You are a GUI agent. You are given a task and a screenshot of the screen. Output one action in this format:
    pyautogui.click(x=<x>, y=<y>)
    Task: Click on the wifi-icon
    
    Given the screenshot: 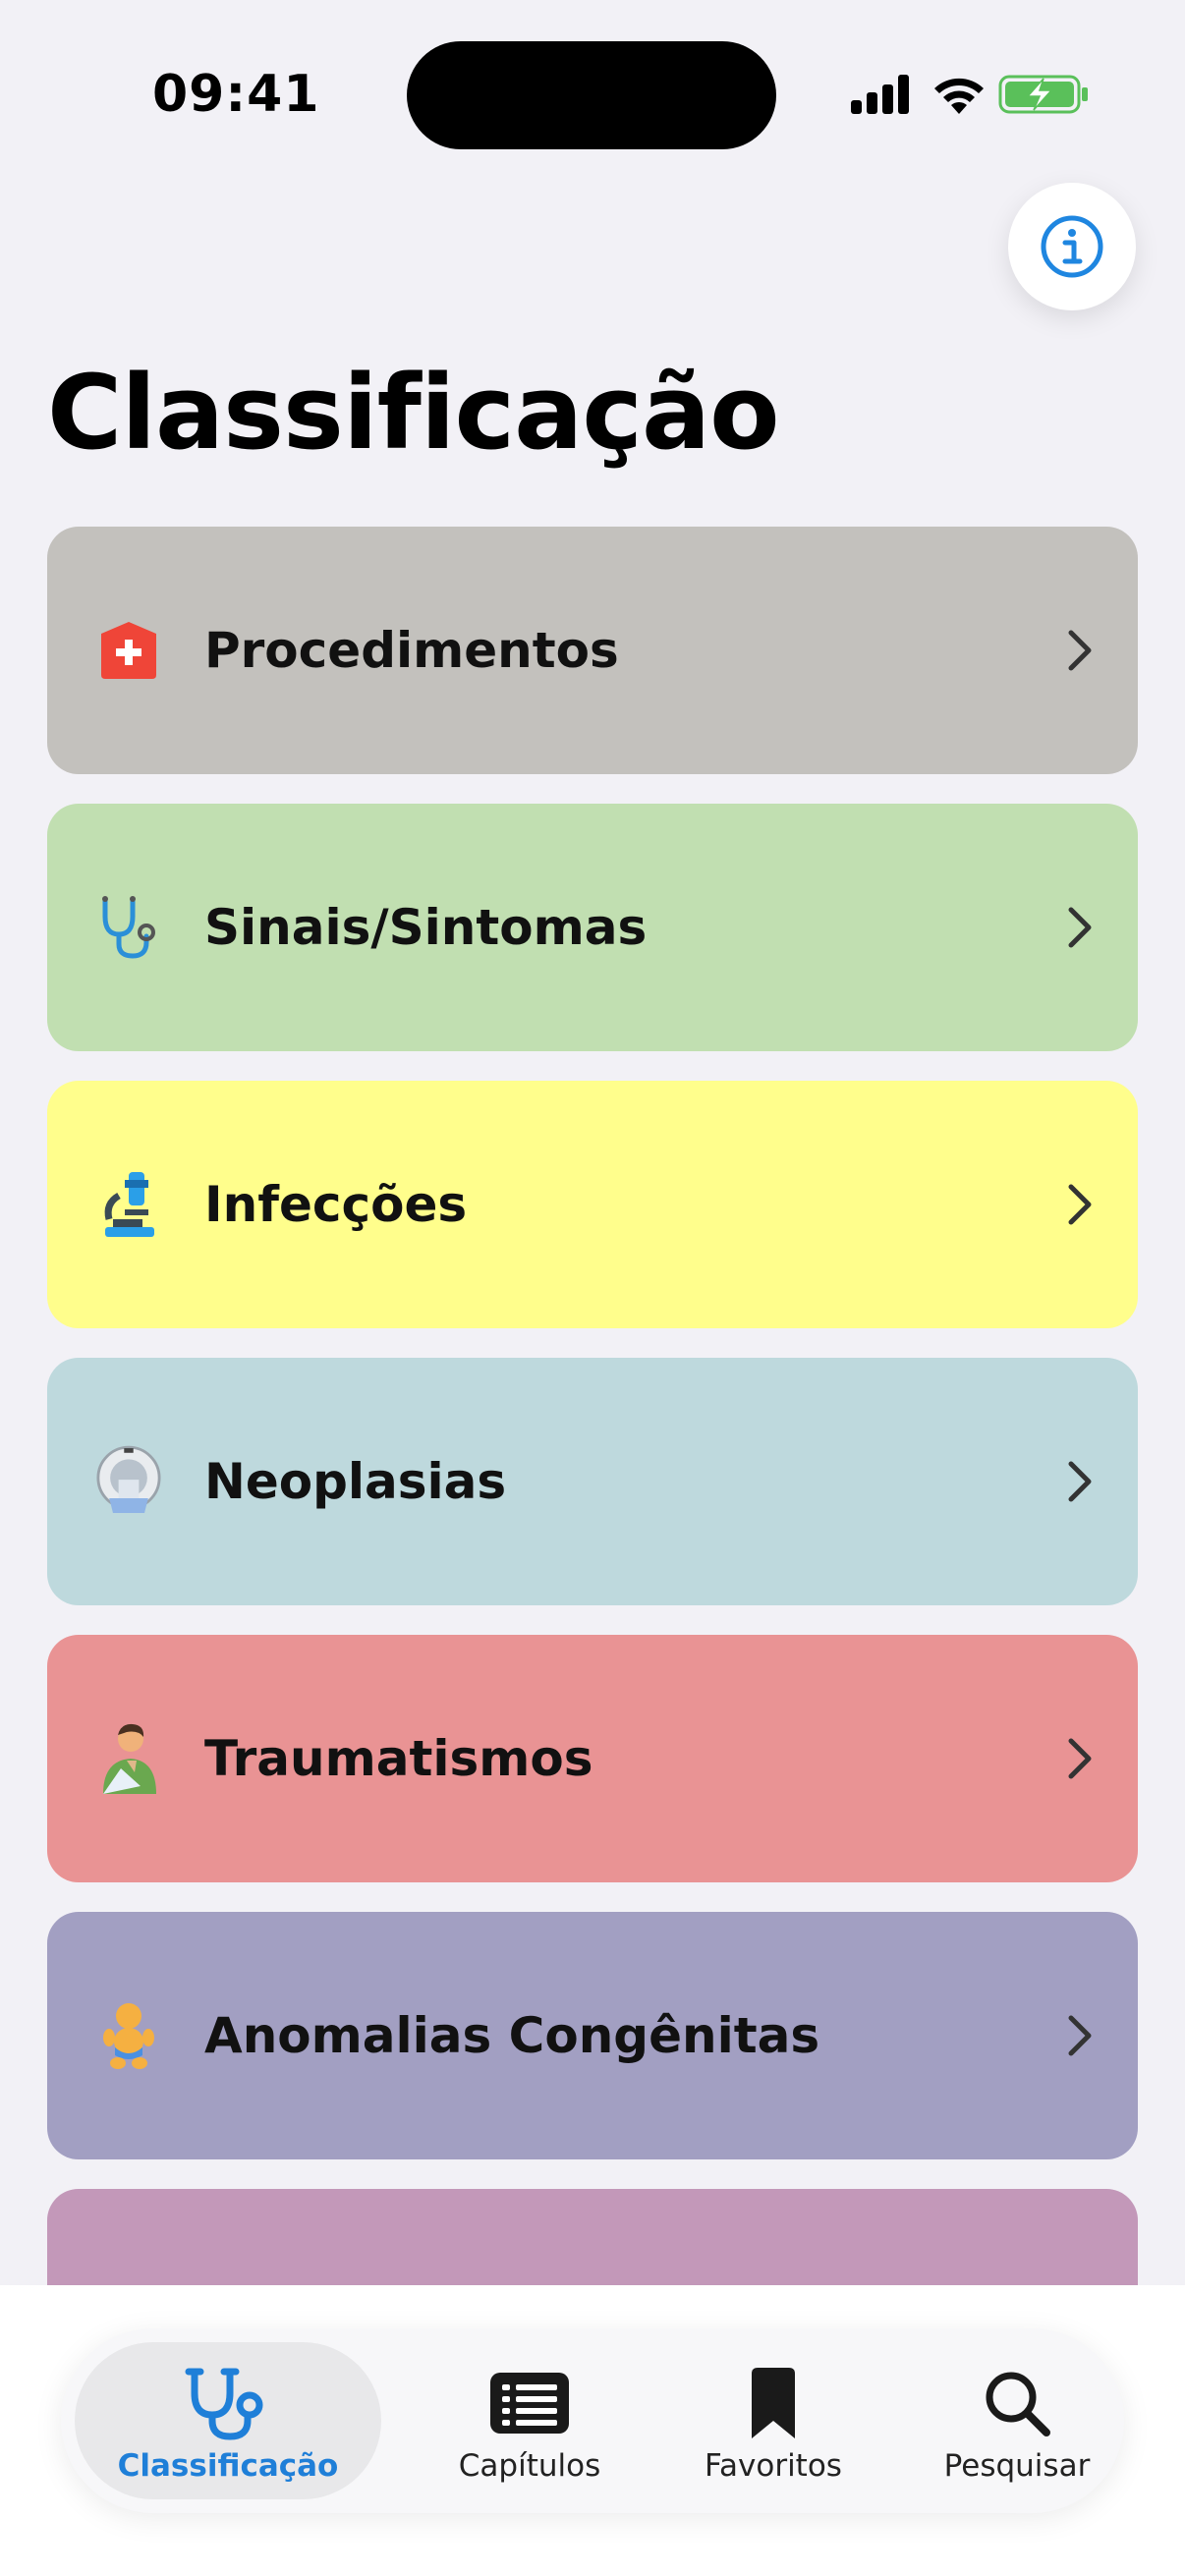 What is the action you would take?
    pyautogui.click(x=959, y=96)
    